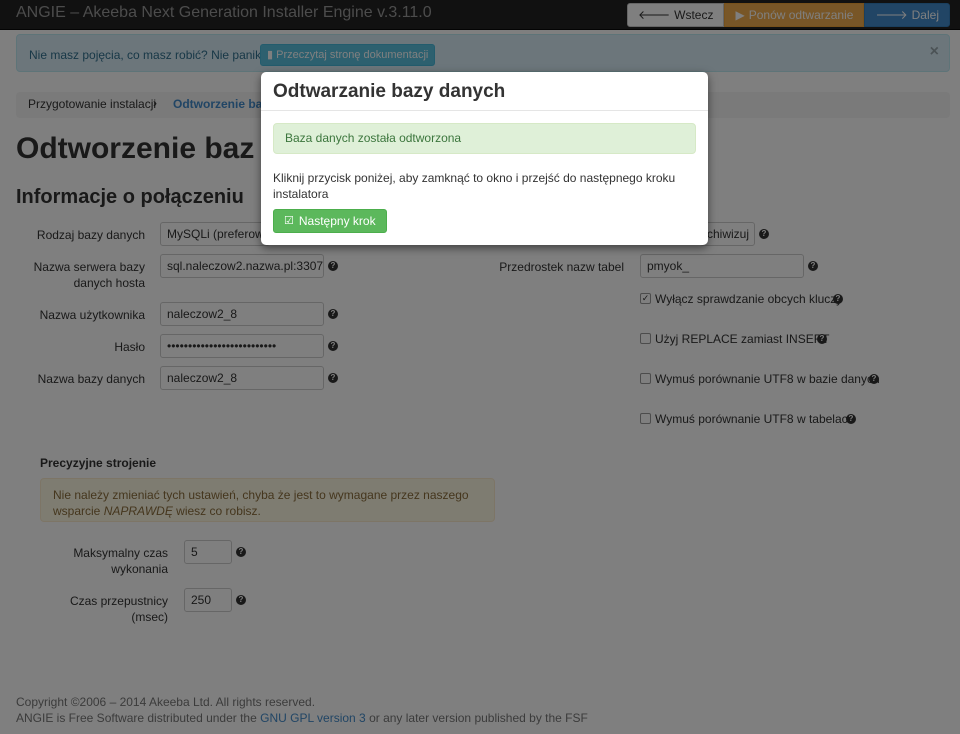 This screenshot has width=960, height=734. What do you see at coordinates (289, 221) in the screenshot?
I see `check-icon: ☑` at bounding box center [289, 221].